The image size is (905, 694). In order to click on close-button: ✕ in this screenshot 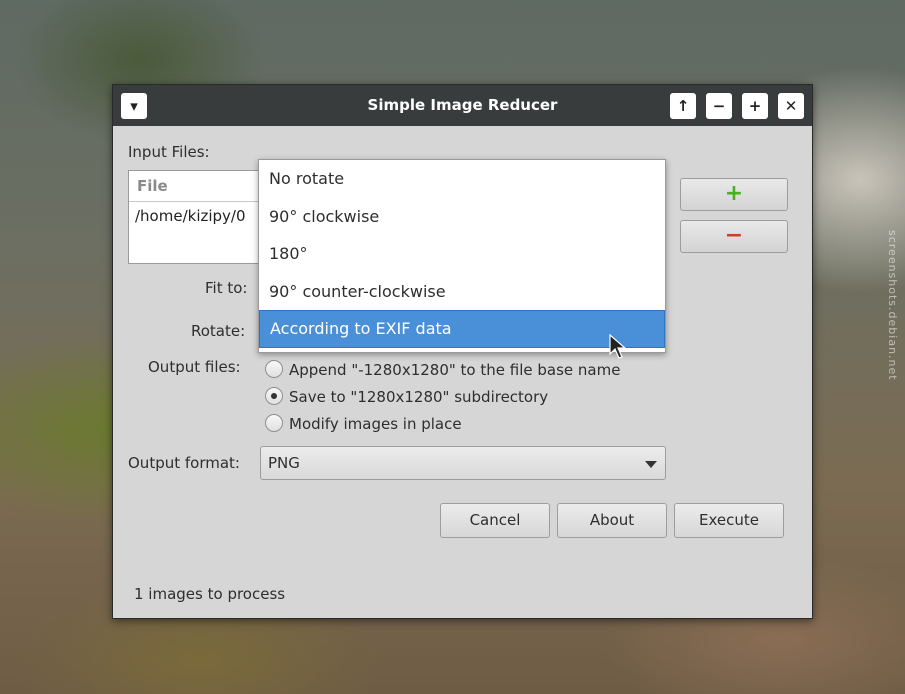, I will do `click(791, 106)`.